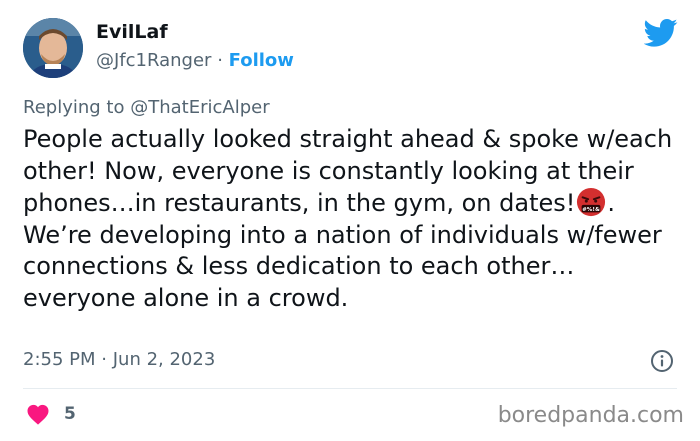  I want to click on avatar, so click(53, 48).